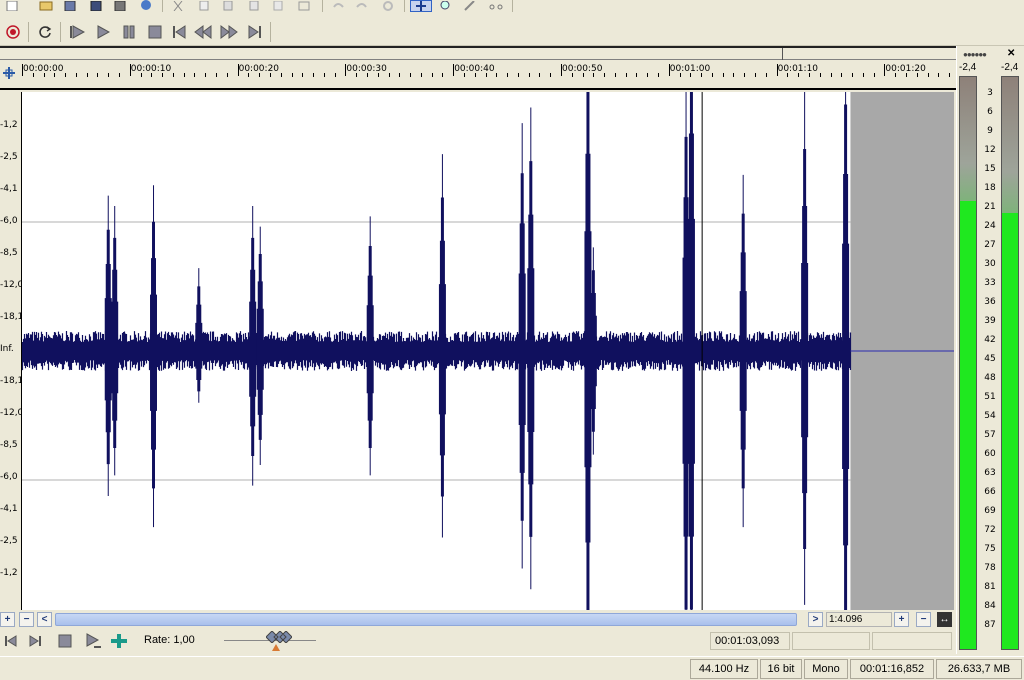 Image resolution: width=1024 pixels, height=680 pixels. I want to click on magnify-tool-icon, so click(446, 6).